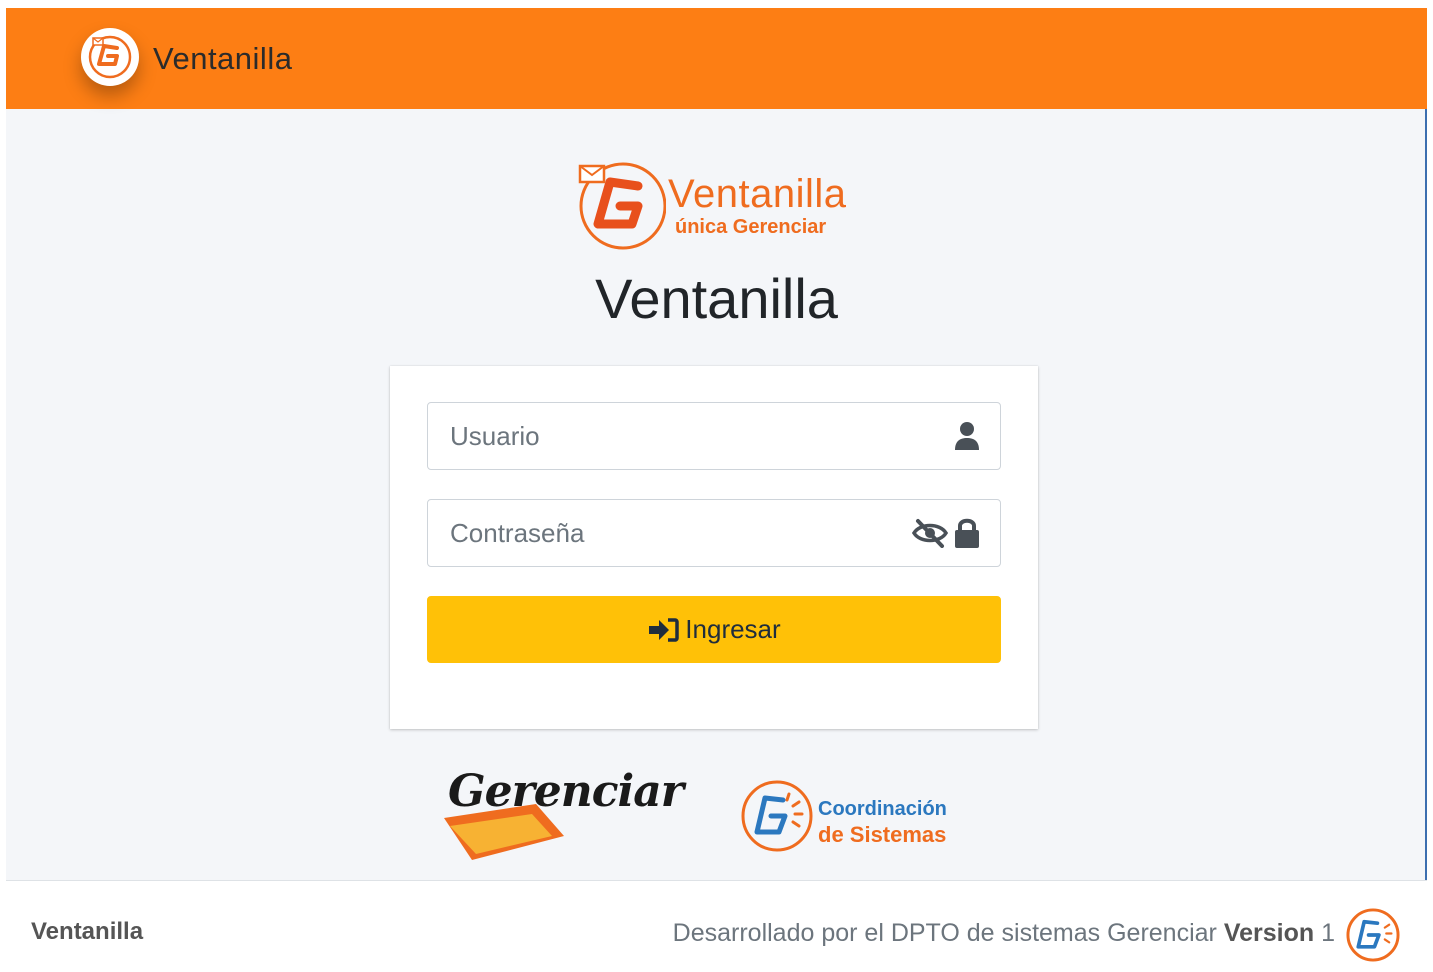 This screenshot has height=972, width=1433. I want to click on ventanilla-unica-logo: Ventanilla única Gerenciar, so click(721, 208).